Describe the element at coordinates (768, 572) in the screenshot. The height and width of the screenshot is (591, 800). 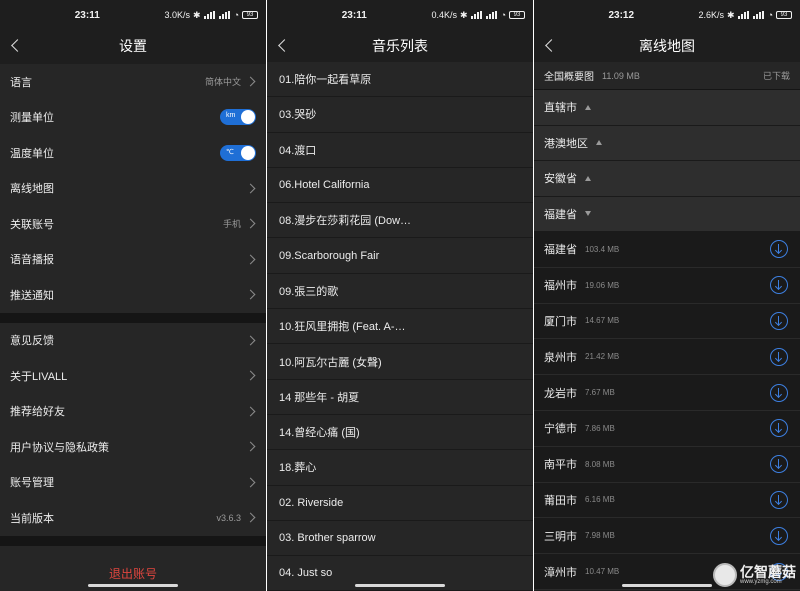
I see `watermark-text: 亿智蘑菇` at that location.